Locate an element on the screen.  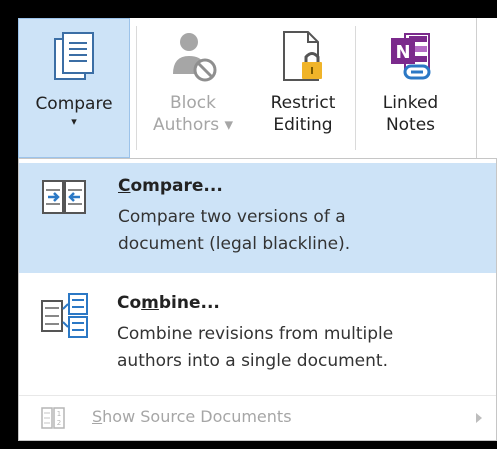
combine-documents-icon is located at coordinates (65, 318).